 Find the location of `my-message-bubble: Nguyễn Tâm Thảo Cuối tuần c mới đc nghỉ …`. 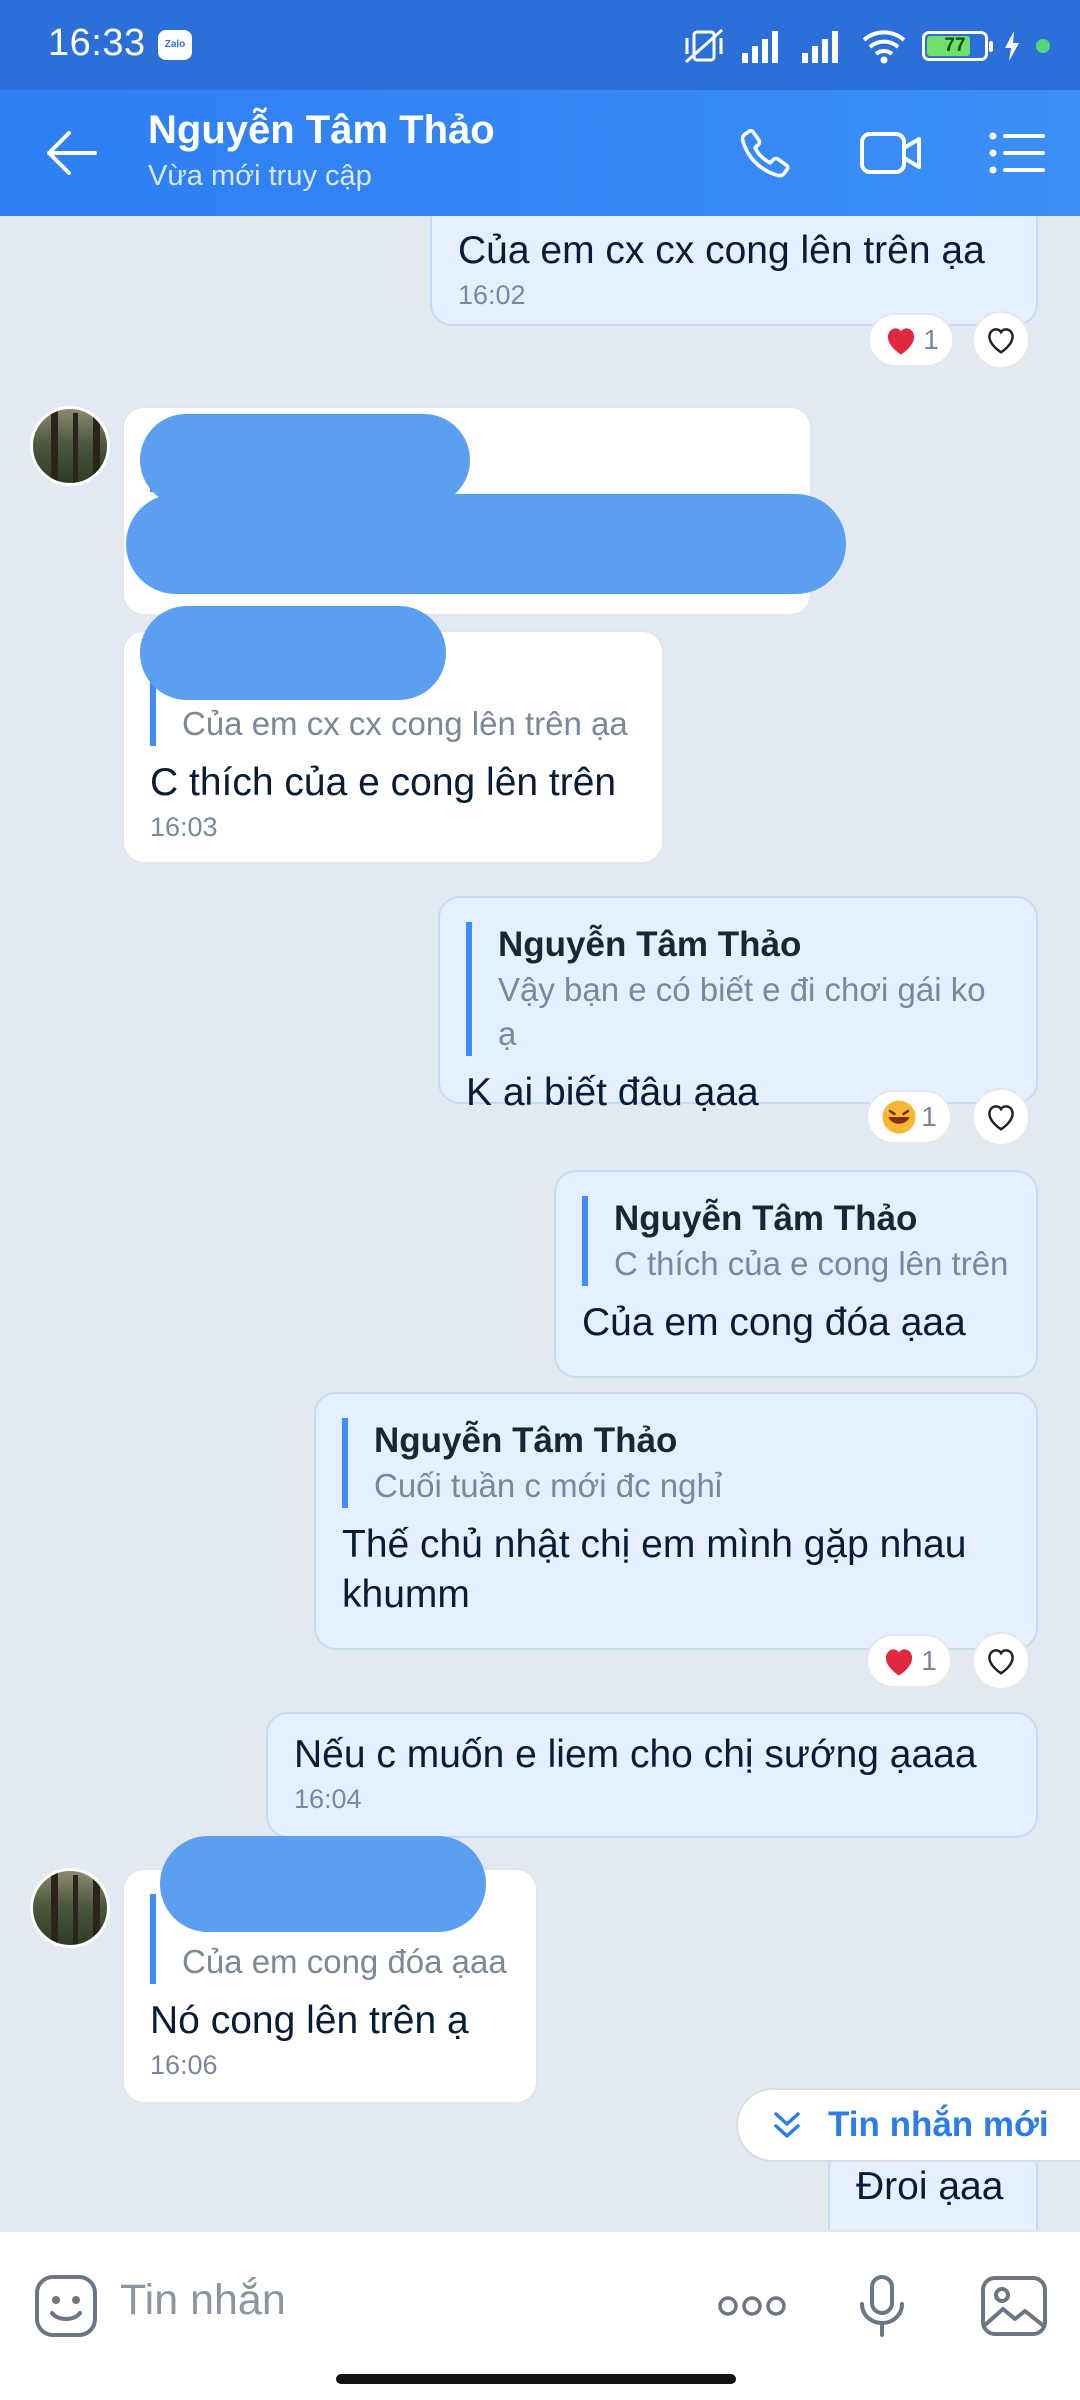

my-message-bubble: Nguyễn Tâm Thảo Cuối tuần c mới đc nghỉ … is located at coordinates (676, 1521).